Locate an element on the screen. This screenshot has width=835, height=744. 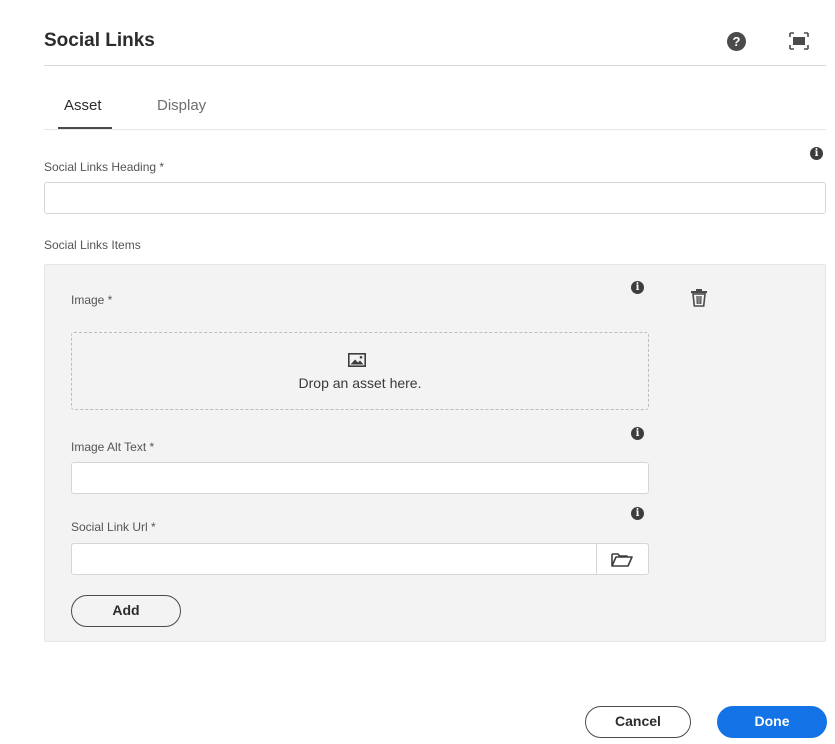
help-icon: ? is located at coordinates (736, 41).